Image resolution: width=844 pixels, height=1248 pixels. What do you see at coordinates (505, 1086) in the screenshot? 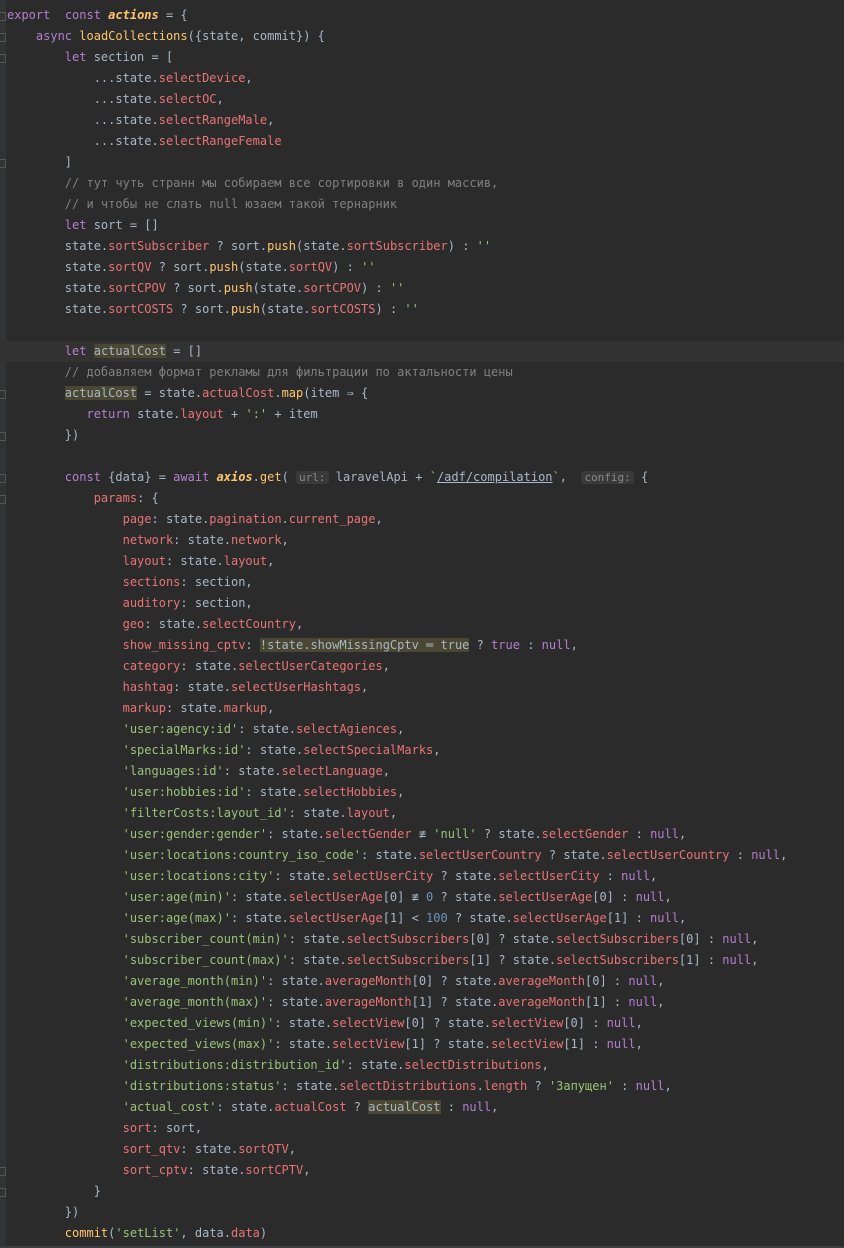
I see `code-token: length` at bounding box center [505, 1086].